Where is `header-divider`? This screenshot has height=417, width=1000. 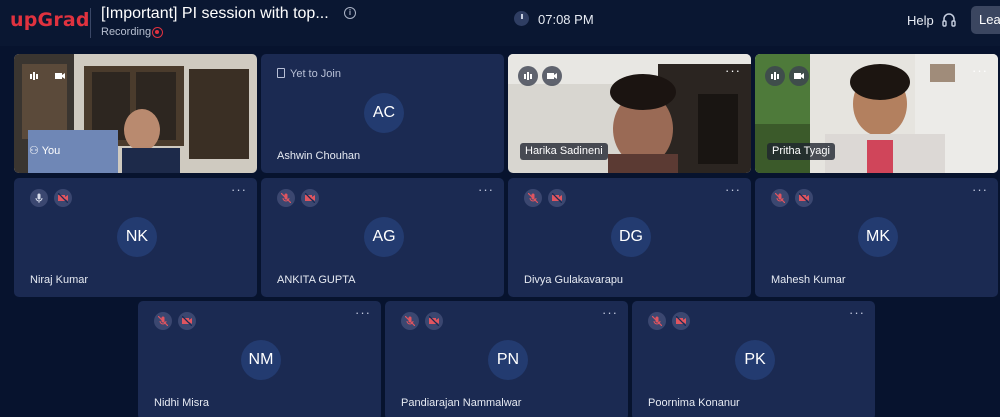
header-divider is located at coordinates (90, 23).